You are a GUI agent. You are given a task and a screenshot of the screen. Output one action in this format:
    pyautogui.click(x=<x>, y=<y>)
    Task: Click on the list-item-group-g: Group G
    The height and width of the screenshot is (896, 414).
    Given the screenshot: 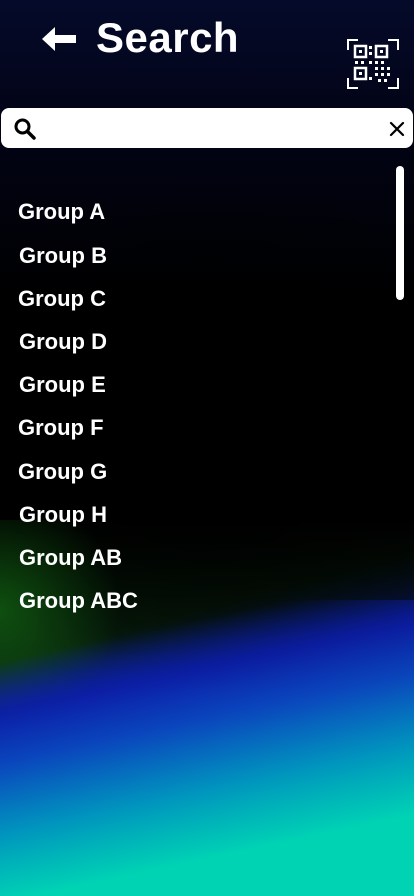 What is the action you would take?
    pyautogui.click(x=62, y=472)
    